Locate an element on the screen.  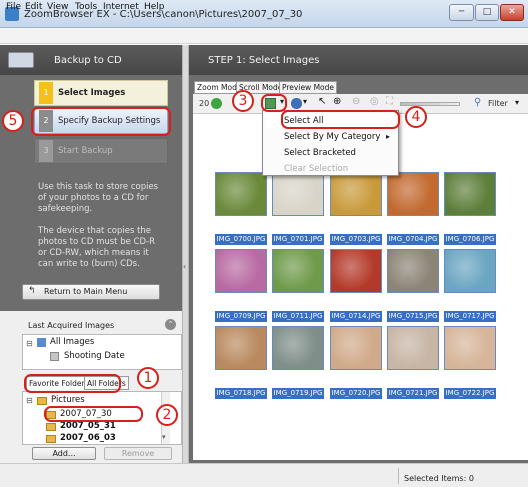
last-acquired-label: Last Acquired Images is located at coordinates (71, 325).